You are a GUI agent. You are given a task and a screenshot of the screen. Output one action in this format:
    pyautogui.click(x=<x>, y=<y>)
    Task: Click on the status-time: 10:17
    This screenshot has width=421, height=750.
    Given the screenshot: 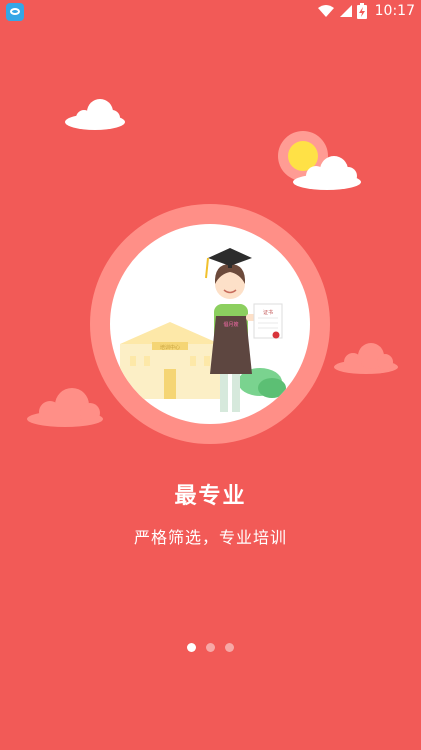 What is the action you would take?
    pyautogui.click(x=394, y=11)
    